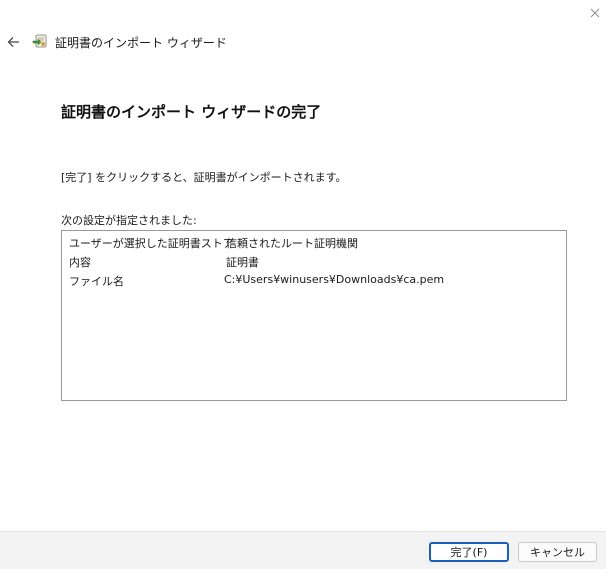  I want to click on settings-value: C:¥Users¥winusers¥Downloads¥ca.pem, so click(334, 279).